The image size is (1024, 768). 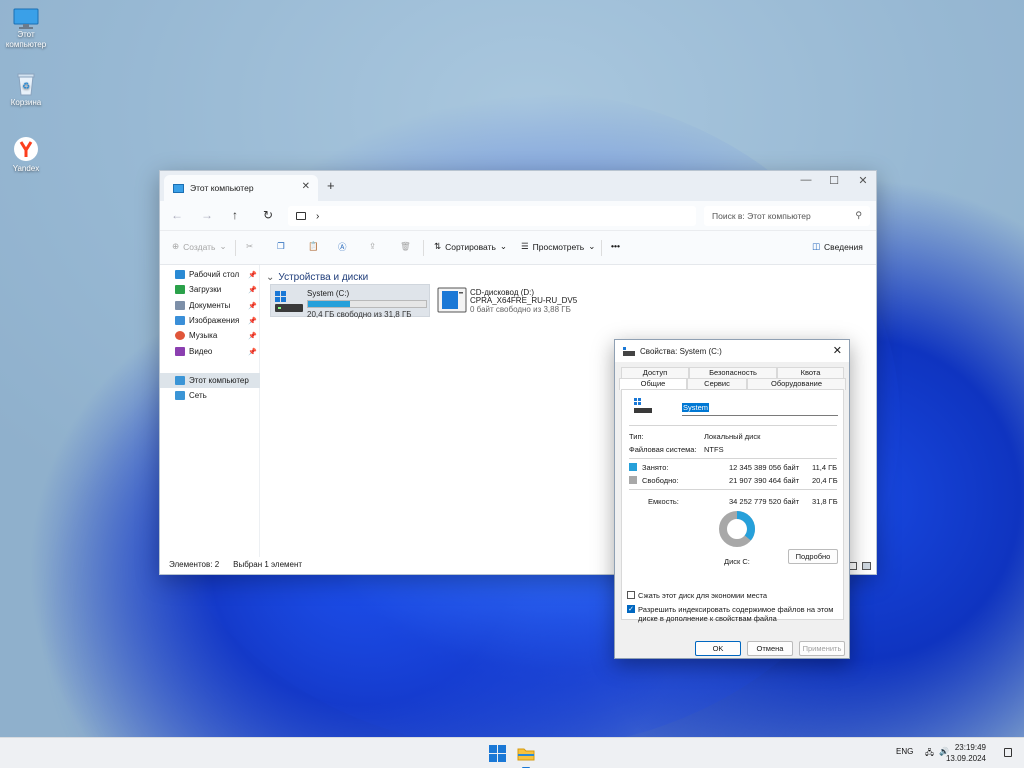 I want to click on sidebar-item-videos: Видео 📌, so click(x=210, y=351).